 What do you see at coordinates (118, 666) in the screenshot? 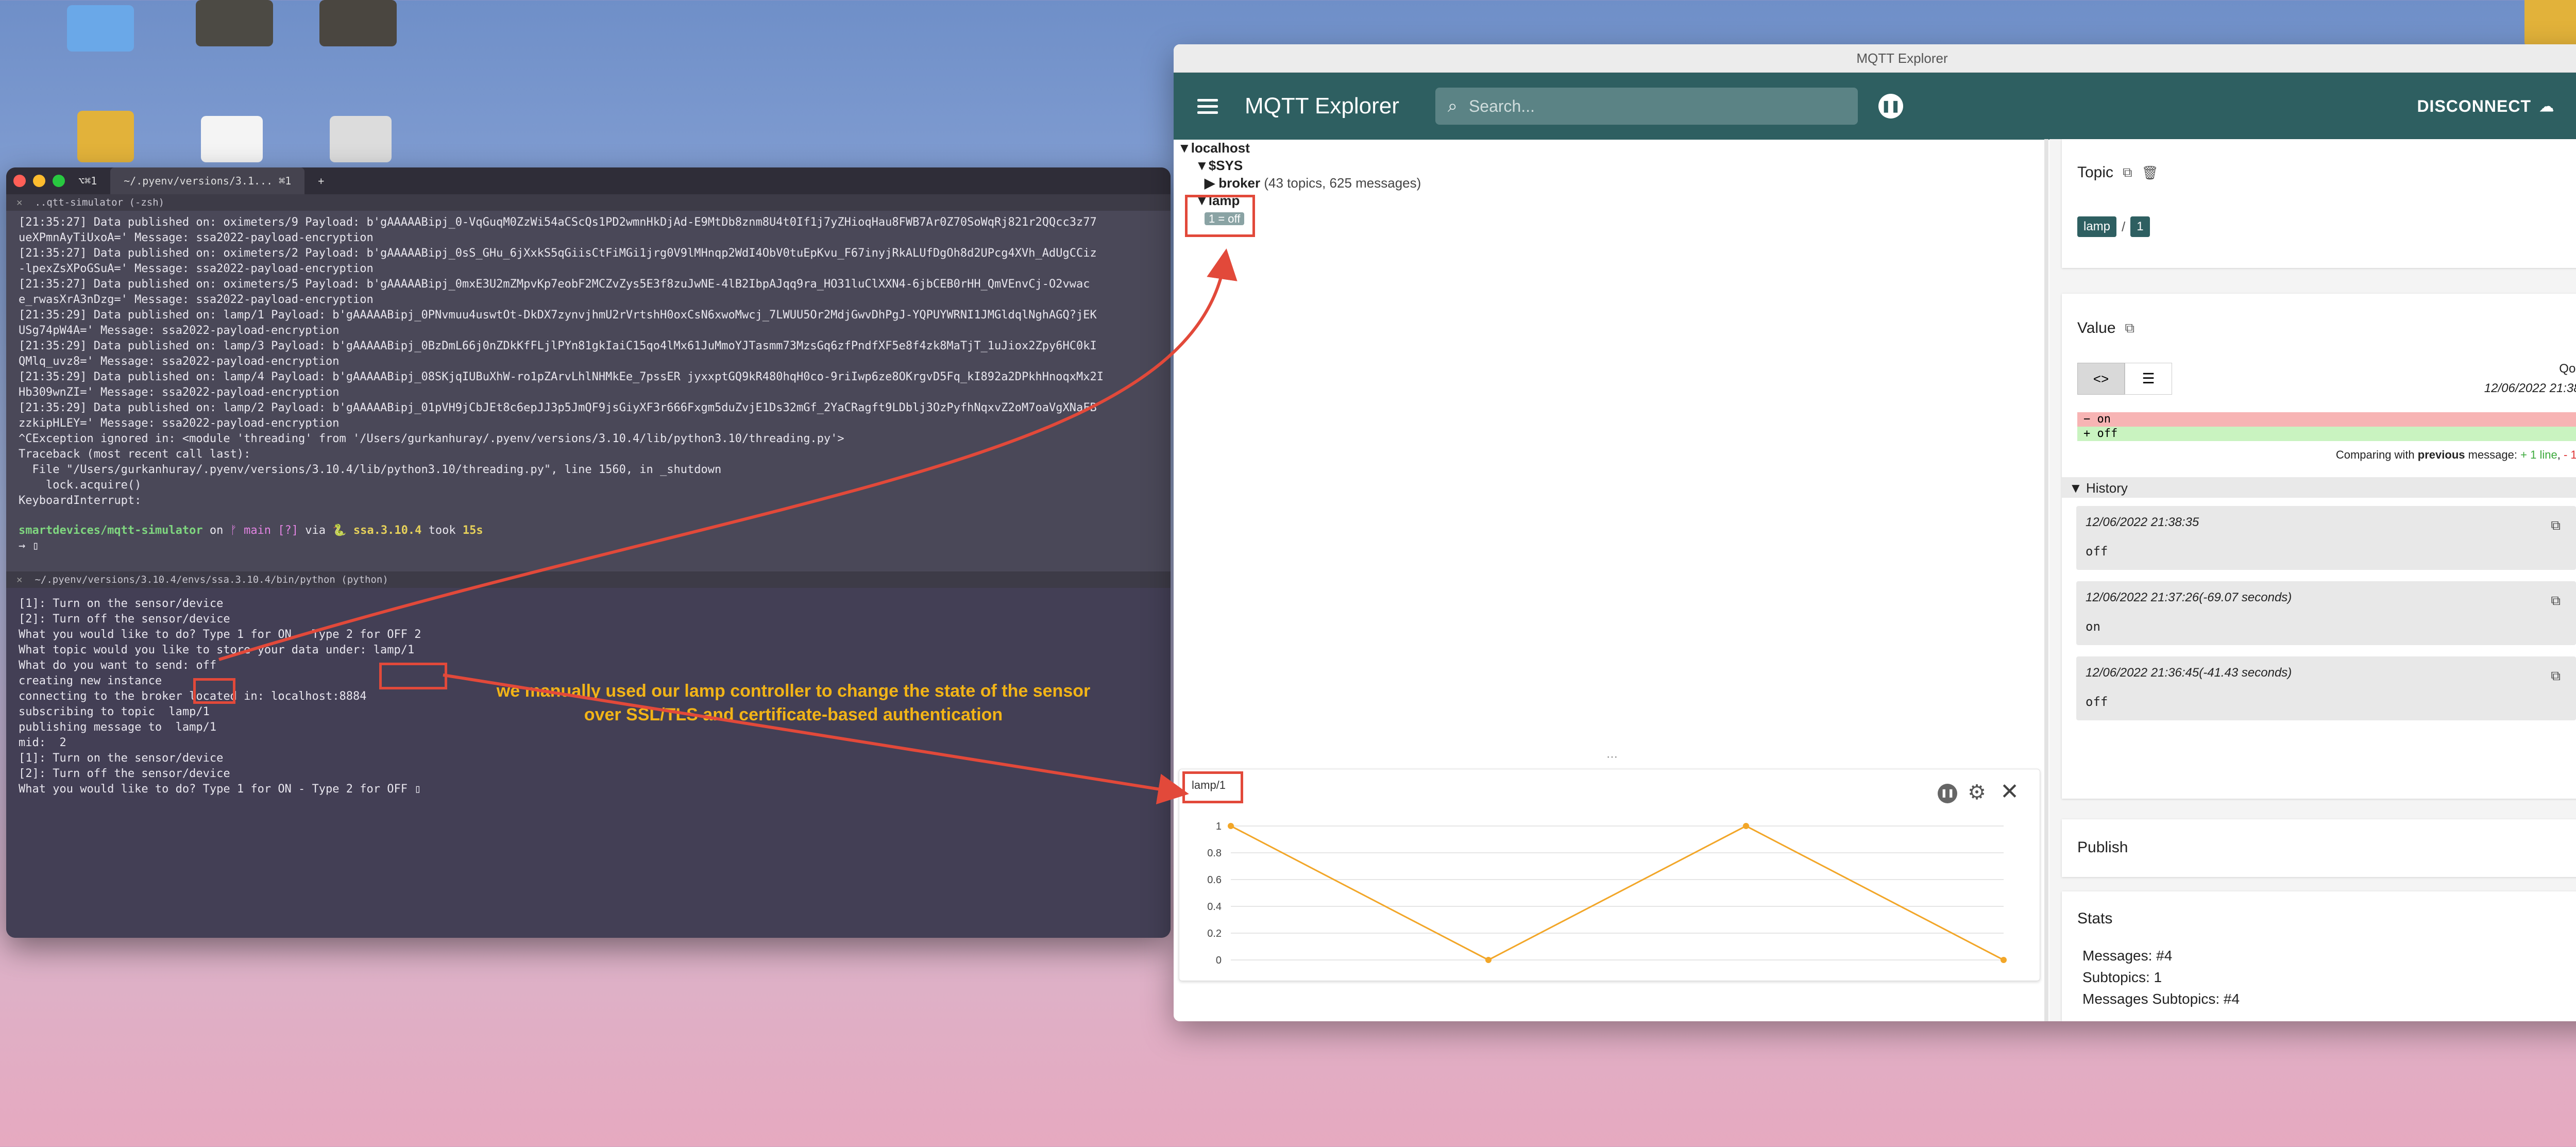
I see `terminal-line: What do you want to send: off` at bounding box center [118, 666].